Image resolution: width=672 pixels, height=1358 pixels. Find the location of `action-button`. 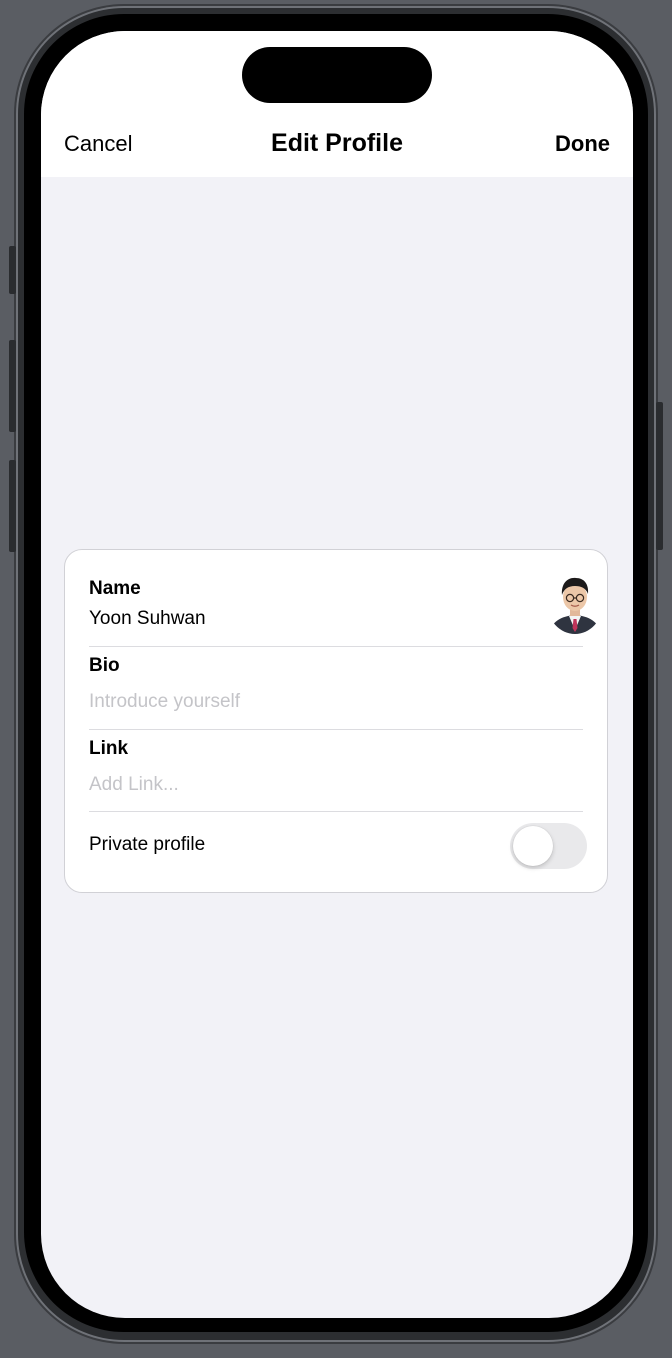

action-button is located at coordinates (12, 270).